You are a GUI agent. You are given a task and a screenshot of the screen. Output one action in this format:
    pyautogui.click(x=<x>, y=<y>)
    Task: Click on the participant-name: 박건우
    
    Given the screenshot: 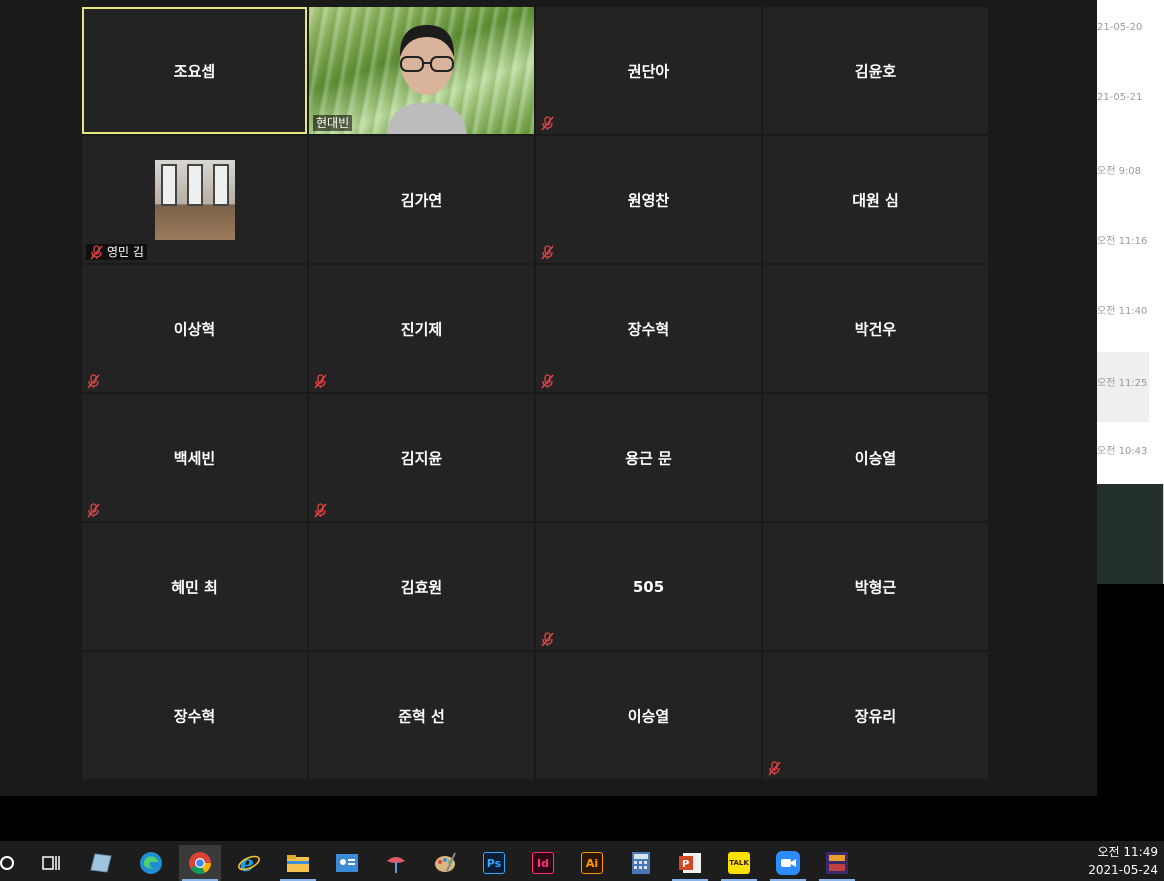 What is the action you would take?
    pyautogui.click(x=875, y=329)
    